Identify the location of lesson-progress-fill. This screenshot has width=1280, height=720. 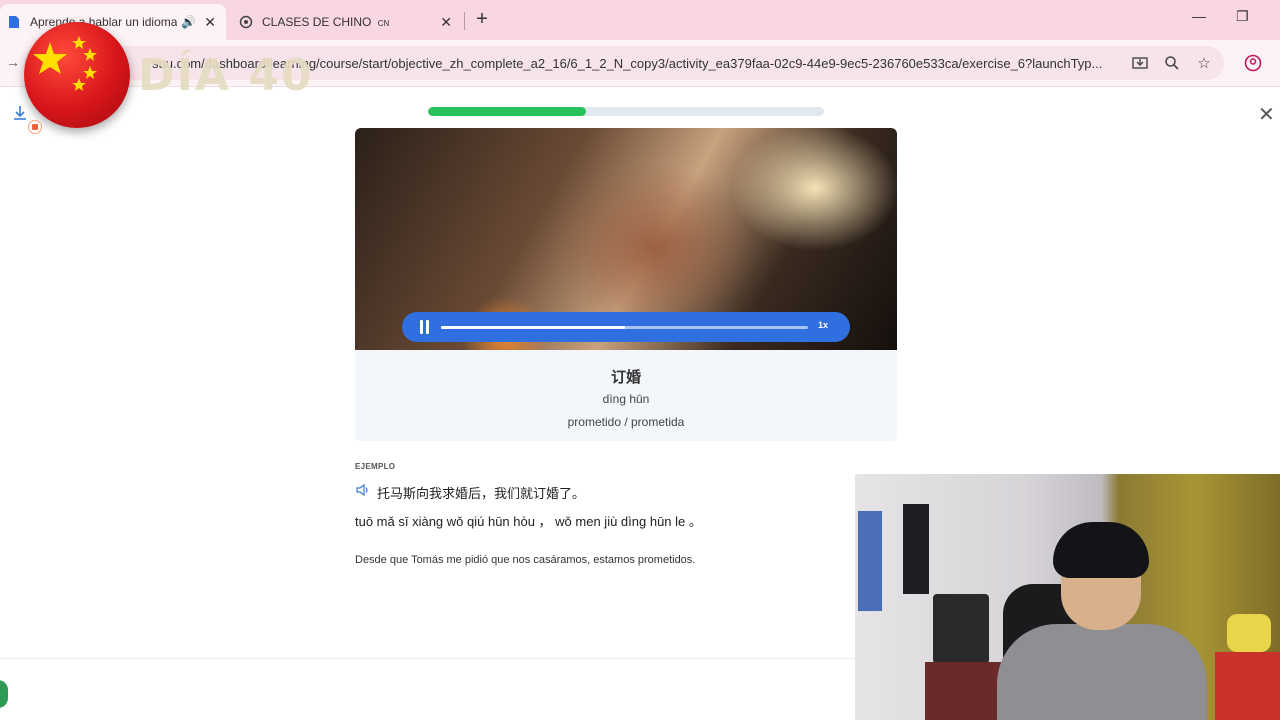
(507, 111).